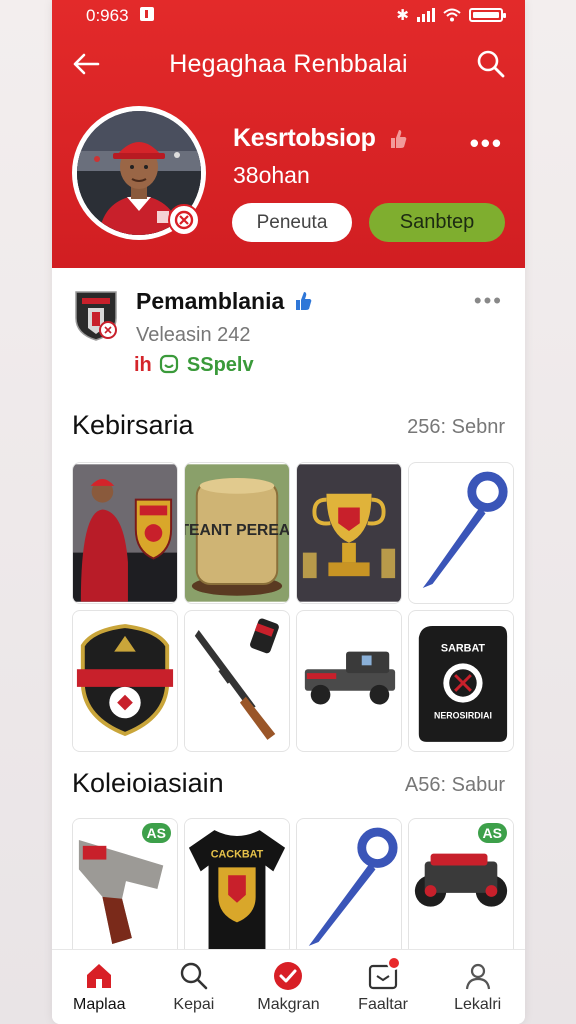 The height and width of the screenshot is (1024, 576). I want to click on wifi-icon, so click(452, 15).